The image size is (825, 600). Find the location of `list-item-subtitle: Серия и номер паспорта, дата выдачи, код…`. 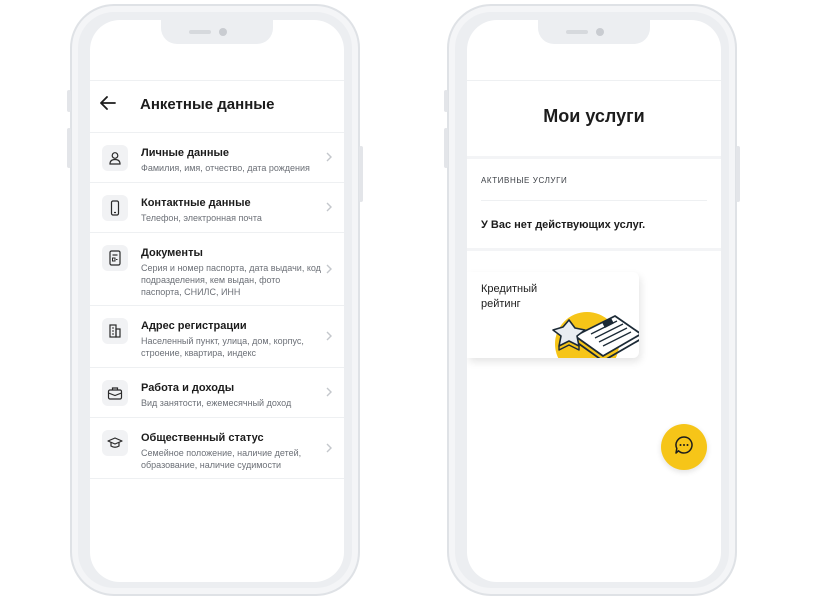

list-item-subtitle: Серия и номер паспорта, дата выдачи, код… is located at coordinates (231, 280).